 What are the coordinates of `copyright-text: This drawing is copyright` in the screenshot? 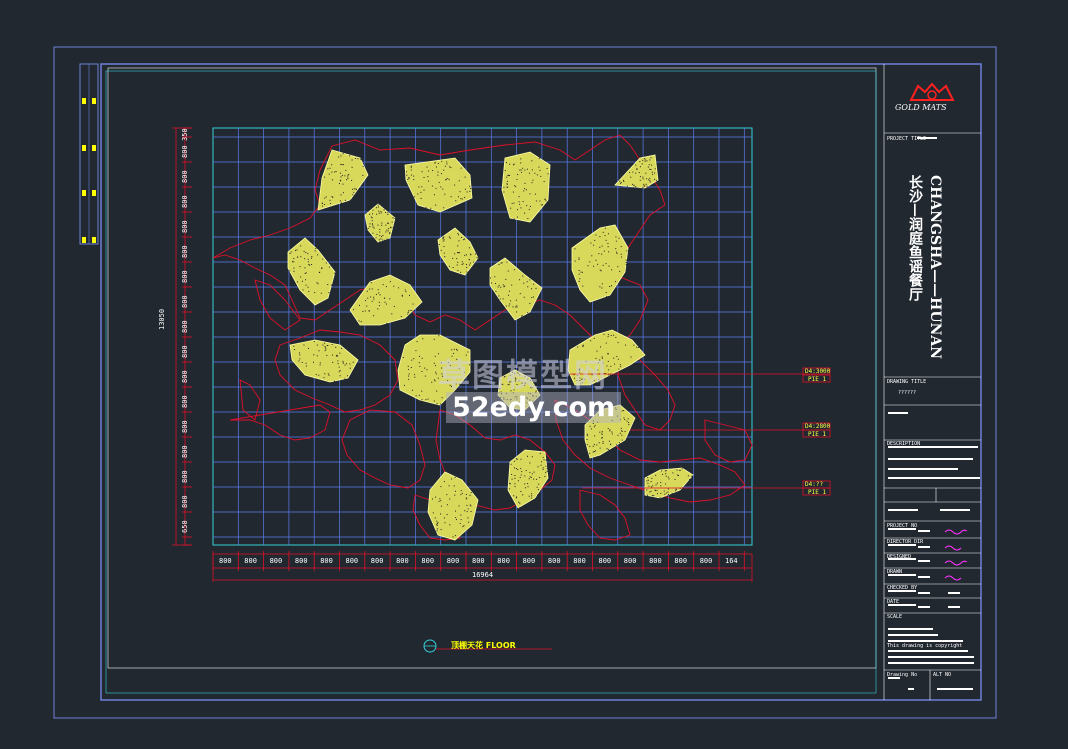 It's located at (925, 646).